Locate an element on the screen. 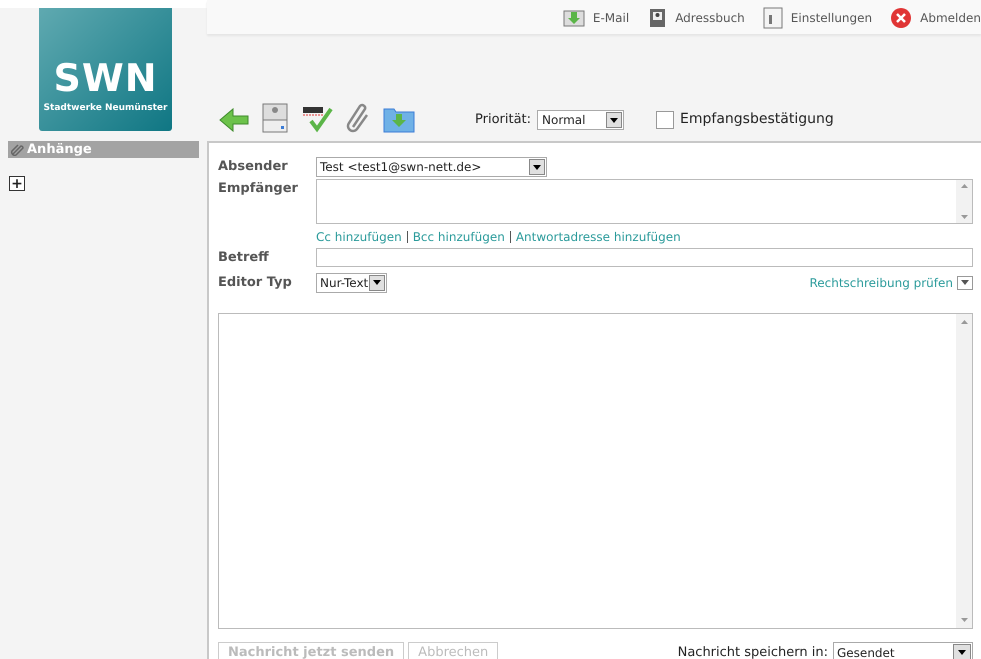 The height and width of the screenshot is (659, 981). add-attachment-button: + is located at coordinates (17, 183).